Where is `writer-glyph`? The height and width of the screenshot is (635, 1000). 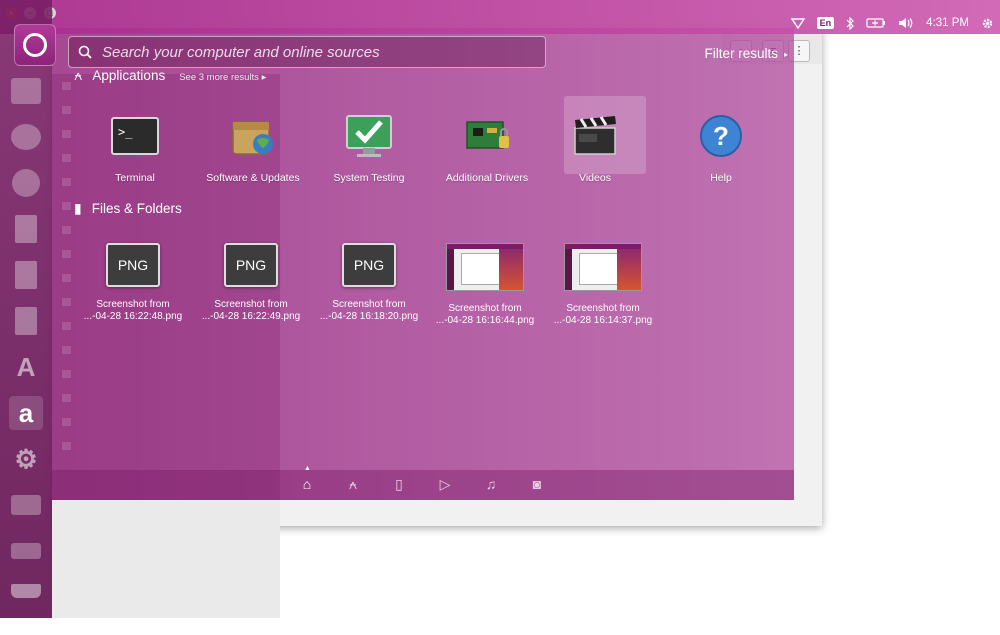
writer-glyph is located at coordinates (26, 229).